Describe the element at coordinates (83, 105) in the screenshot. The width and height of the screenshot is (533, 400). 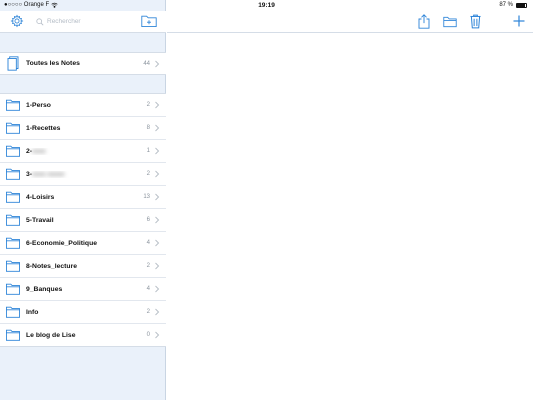
I see `folder-row: 1-Perso 2` at that location.